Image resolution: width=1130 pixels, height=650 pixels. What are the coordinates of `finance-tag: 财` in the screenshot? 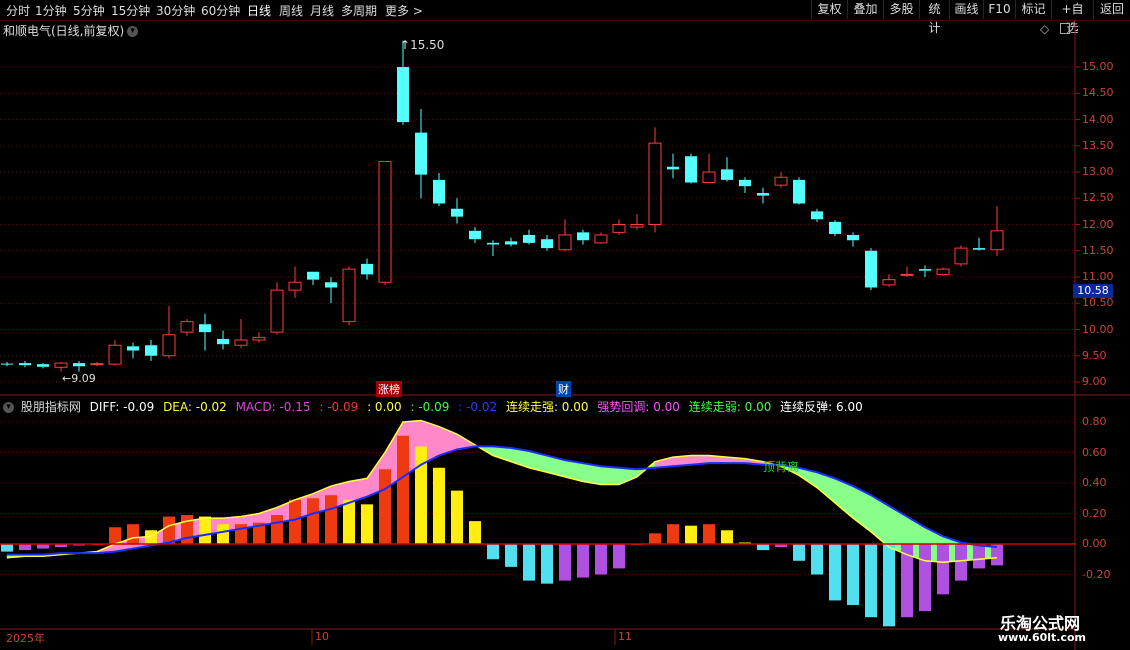 It's located at (563, 389).